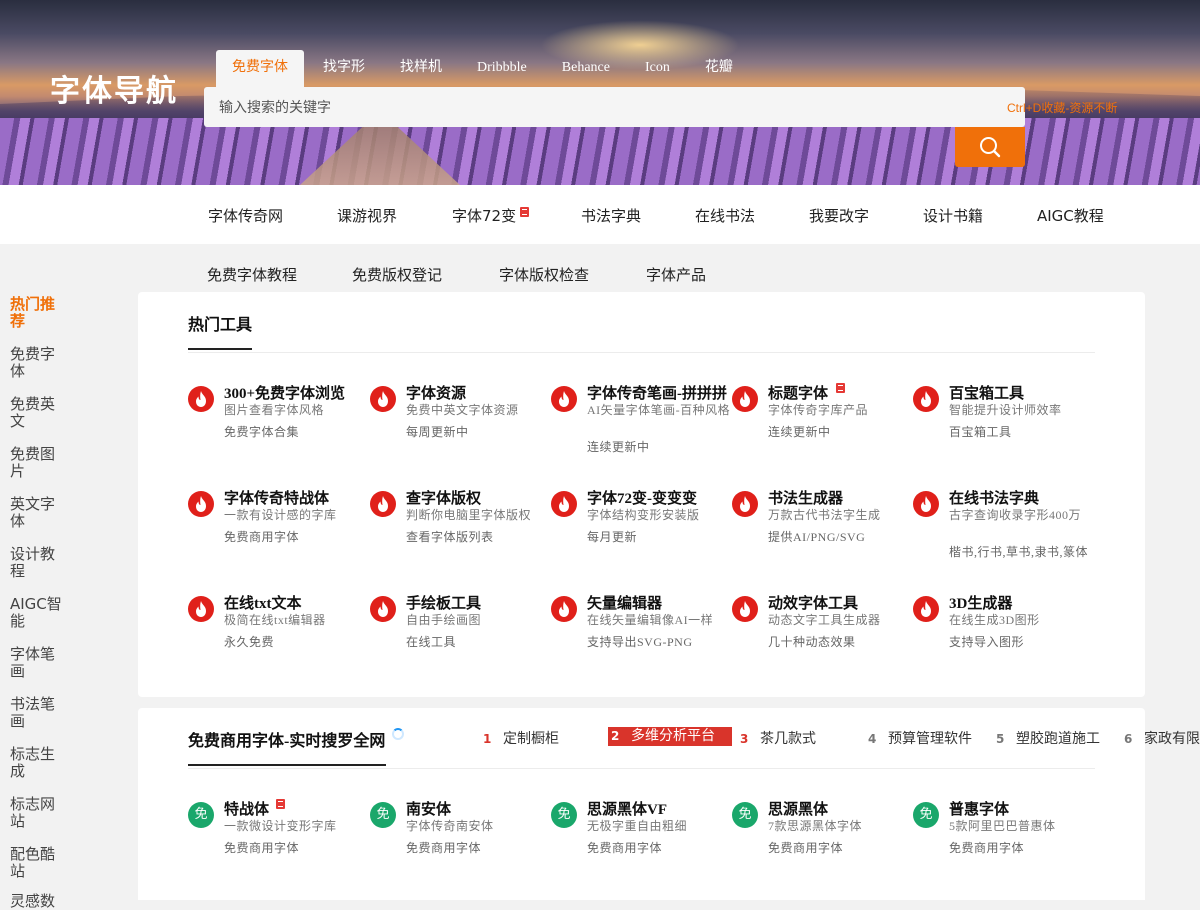  Describe the element at coordinates (263, 602) in the screenshot. I see `tool-title: 在线txt文本` at that location.